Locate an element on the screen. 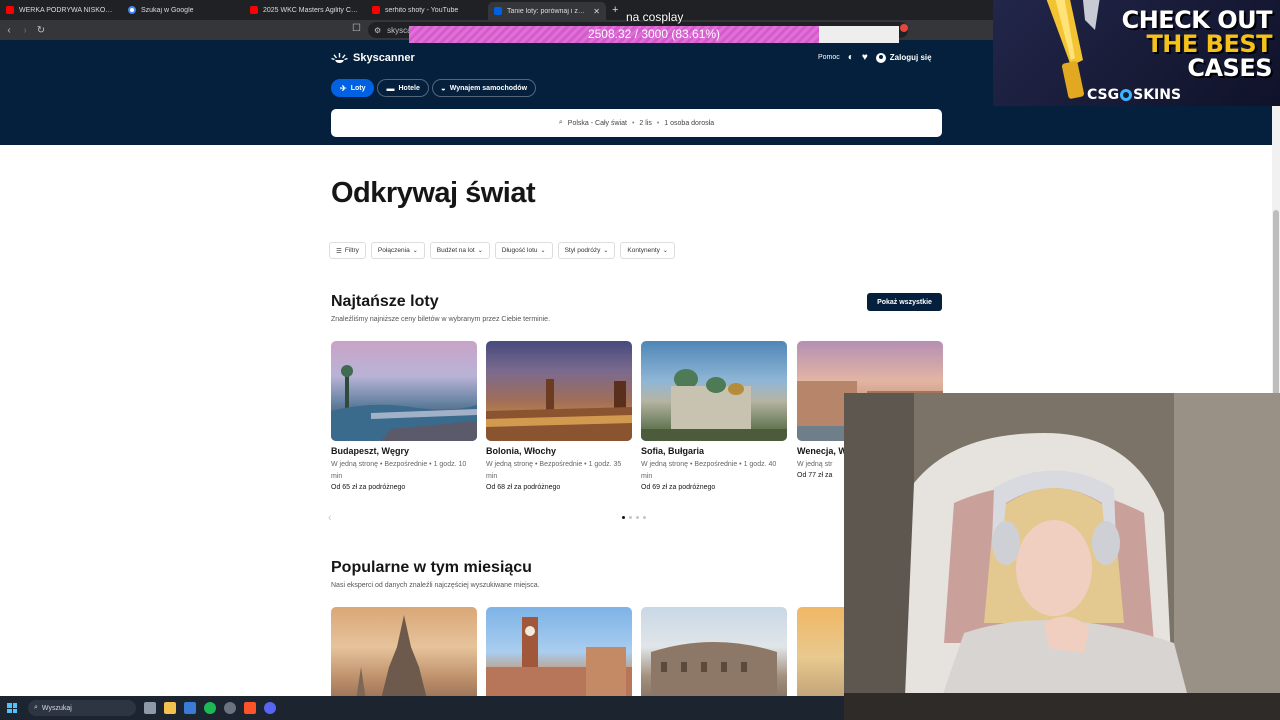  start-button is located at coordinates (12, 708).